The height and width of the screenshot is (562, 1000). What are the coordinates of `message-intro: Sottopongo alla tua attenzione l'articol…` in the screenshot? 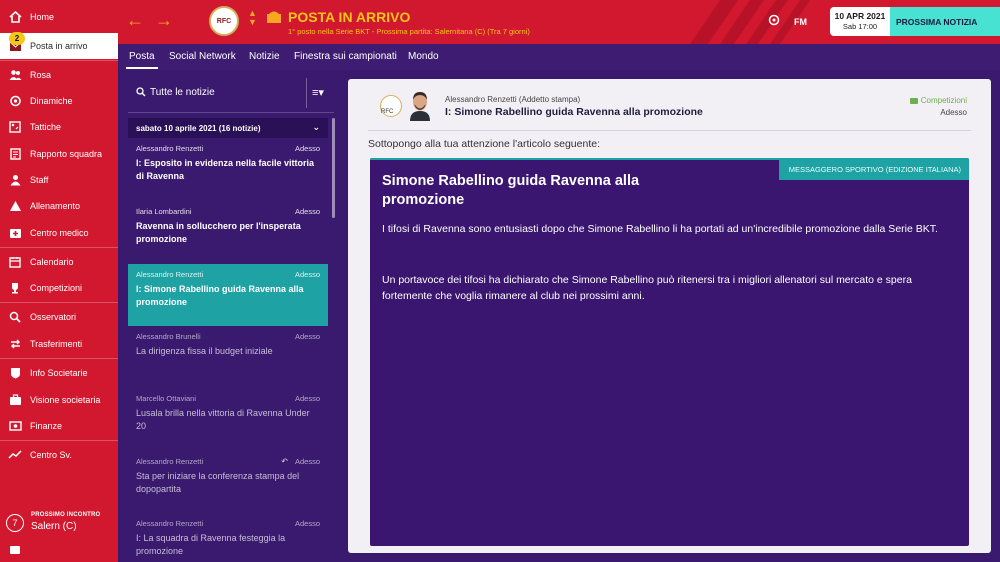 It's located at (484, 144).